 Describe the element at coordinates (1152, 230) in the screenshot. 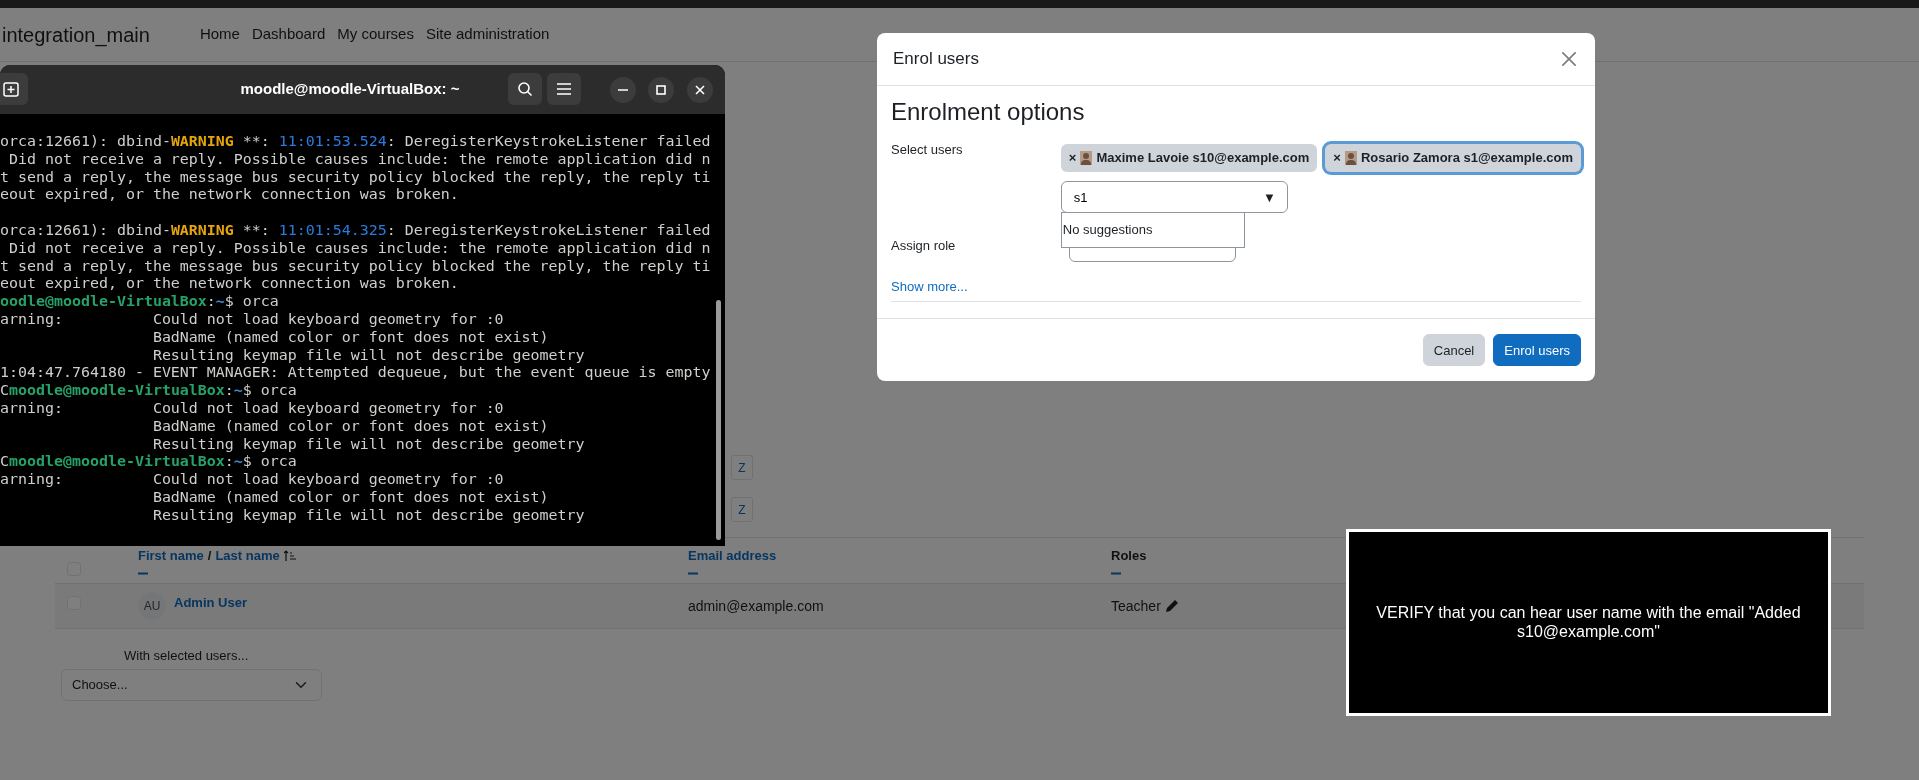

I see `suggestions-list: No suggestions` at that location.